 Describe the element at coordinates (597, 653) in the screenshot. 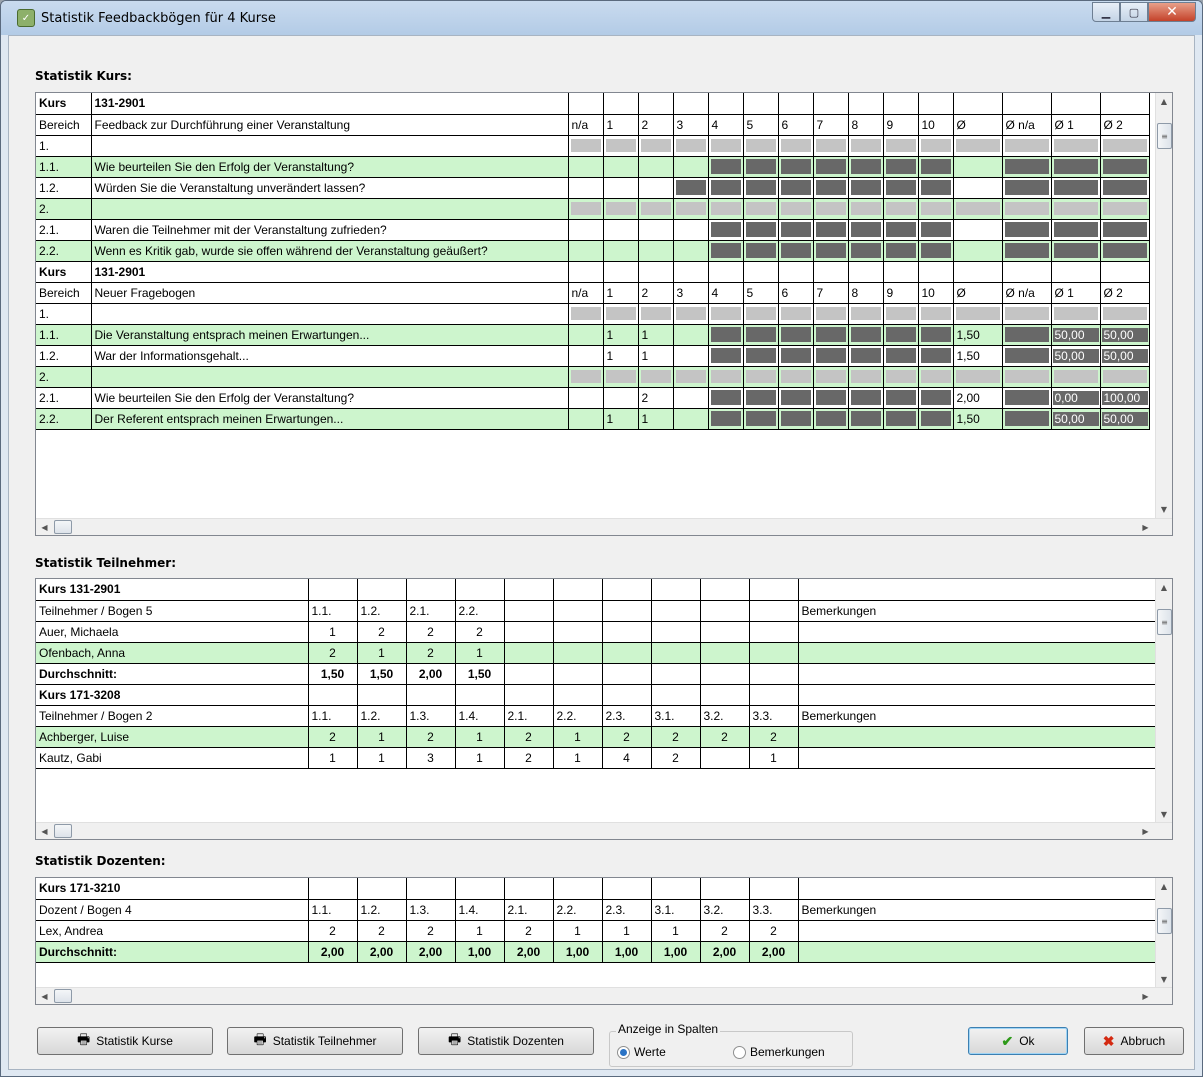

I see `person-row: Ofenbach, Anna 2 1 2 1` at that location.